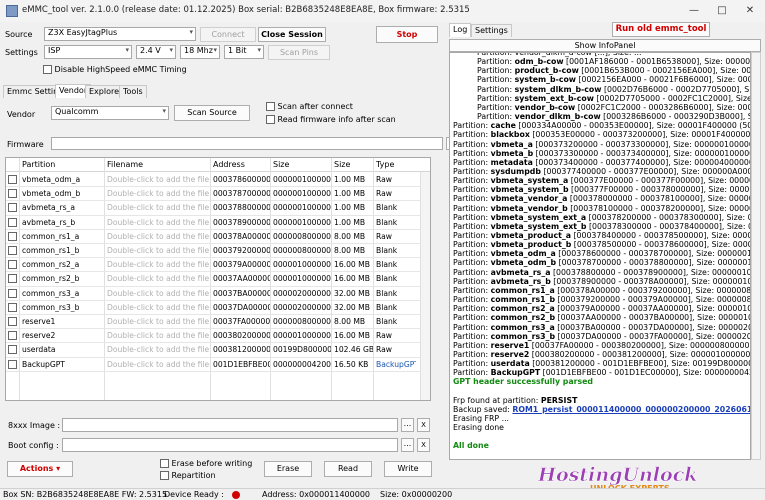  What do you see at coordinates (125, 164) in the screenshot?
I see `col-filename: Filename` at bounding box center [125, 164].